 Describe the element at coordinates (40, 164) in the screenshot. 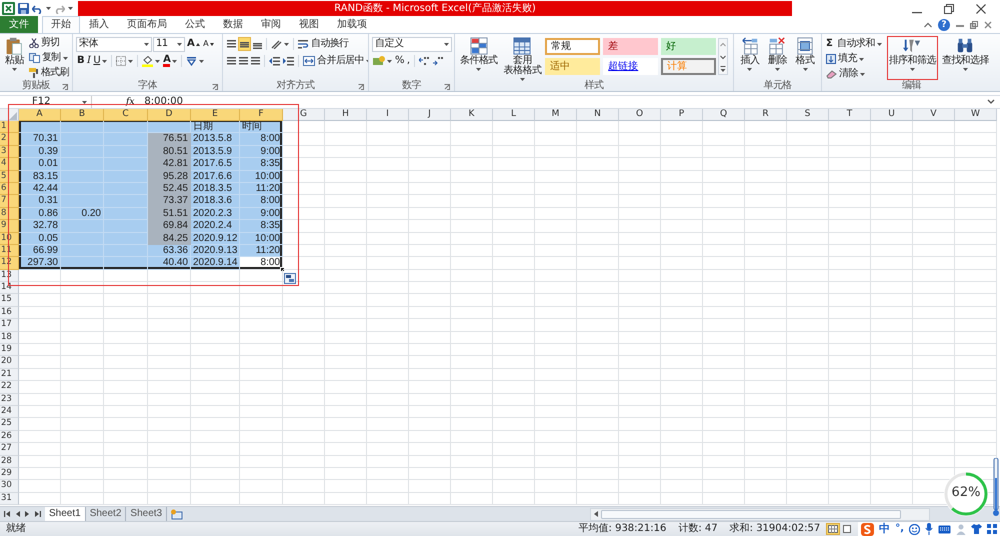

I see `table-cell: 0.01` at that location.